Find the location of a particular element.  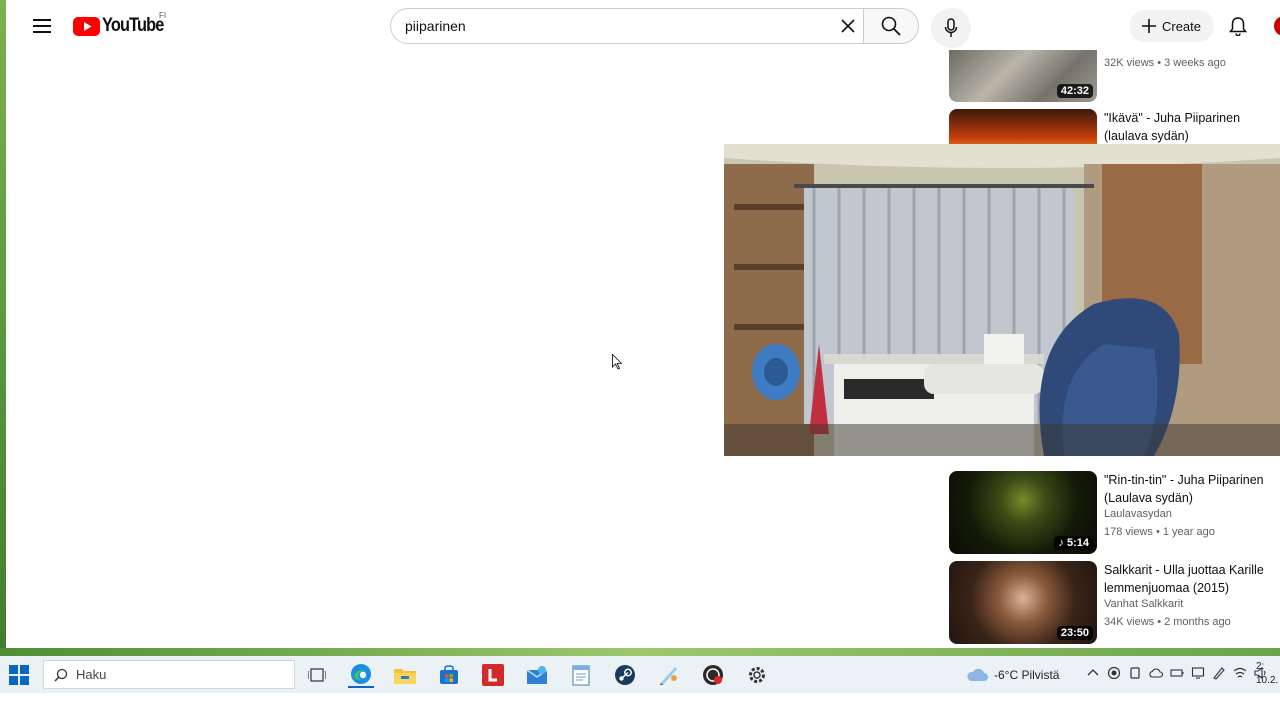

task-view-icon is located at coordinates (317, 675).